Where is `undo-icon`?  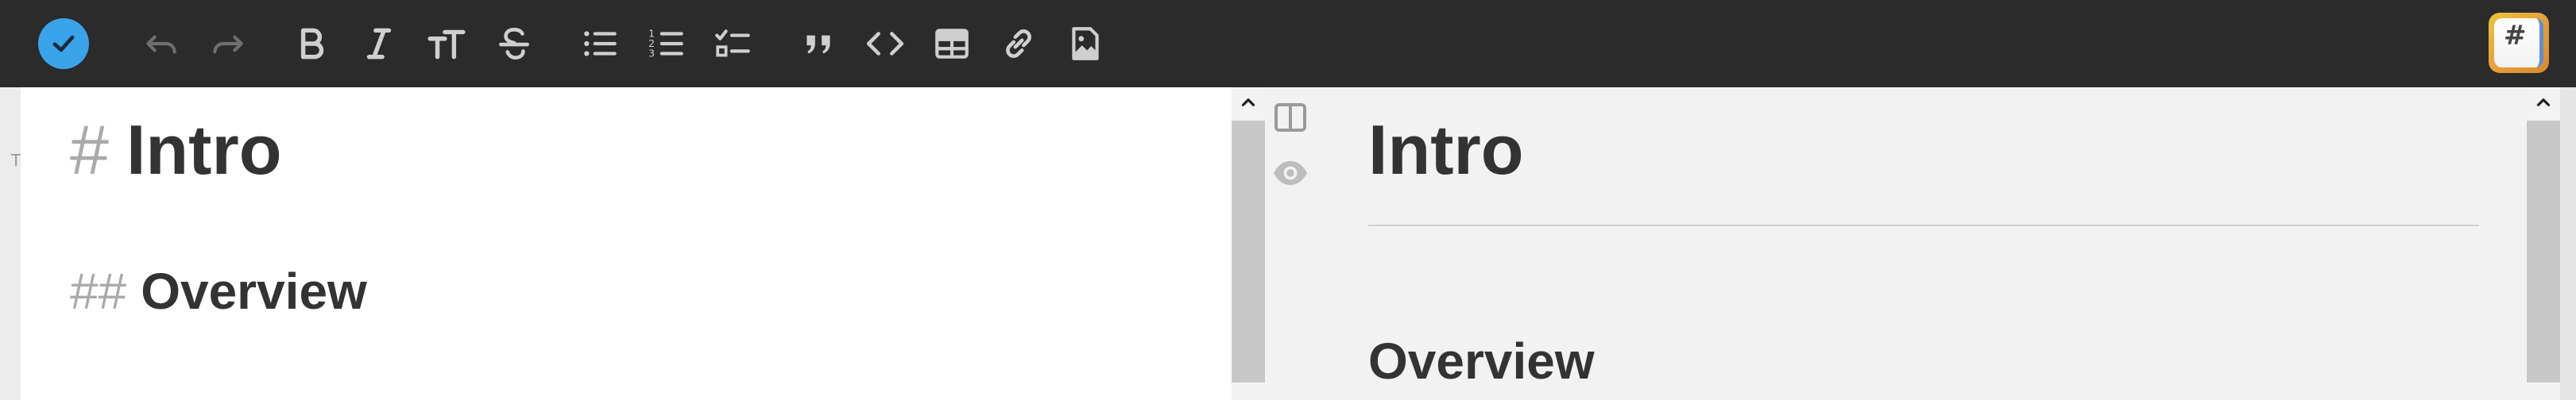 undo-icon is located at coordinates (161, 44).